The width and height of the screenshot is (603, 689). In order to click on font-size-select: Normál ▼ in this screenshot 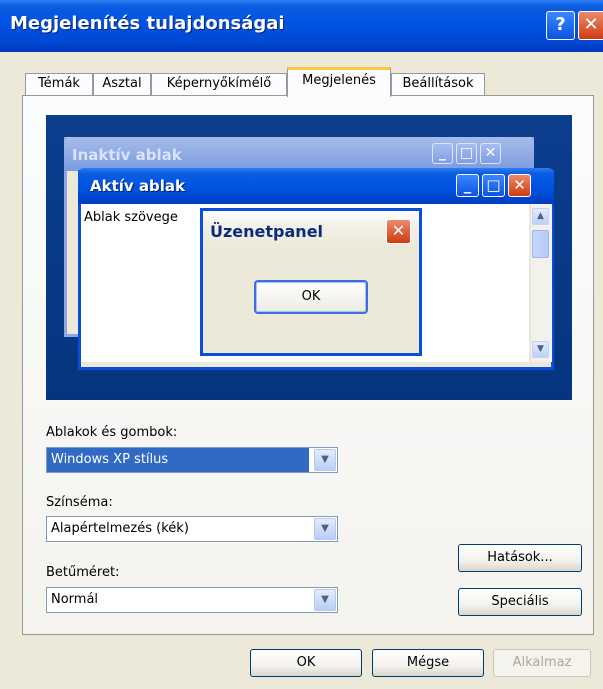, I will do `click(192, 600)`.